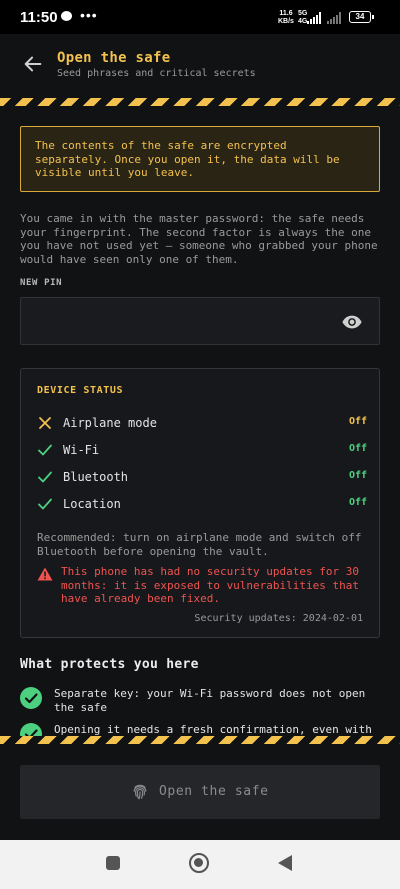  I want to click on battery-icon: 34, so click(361, 17).